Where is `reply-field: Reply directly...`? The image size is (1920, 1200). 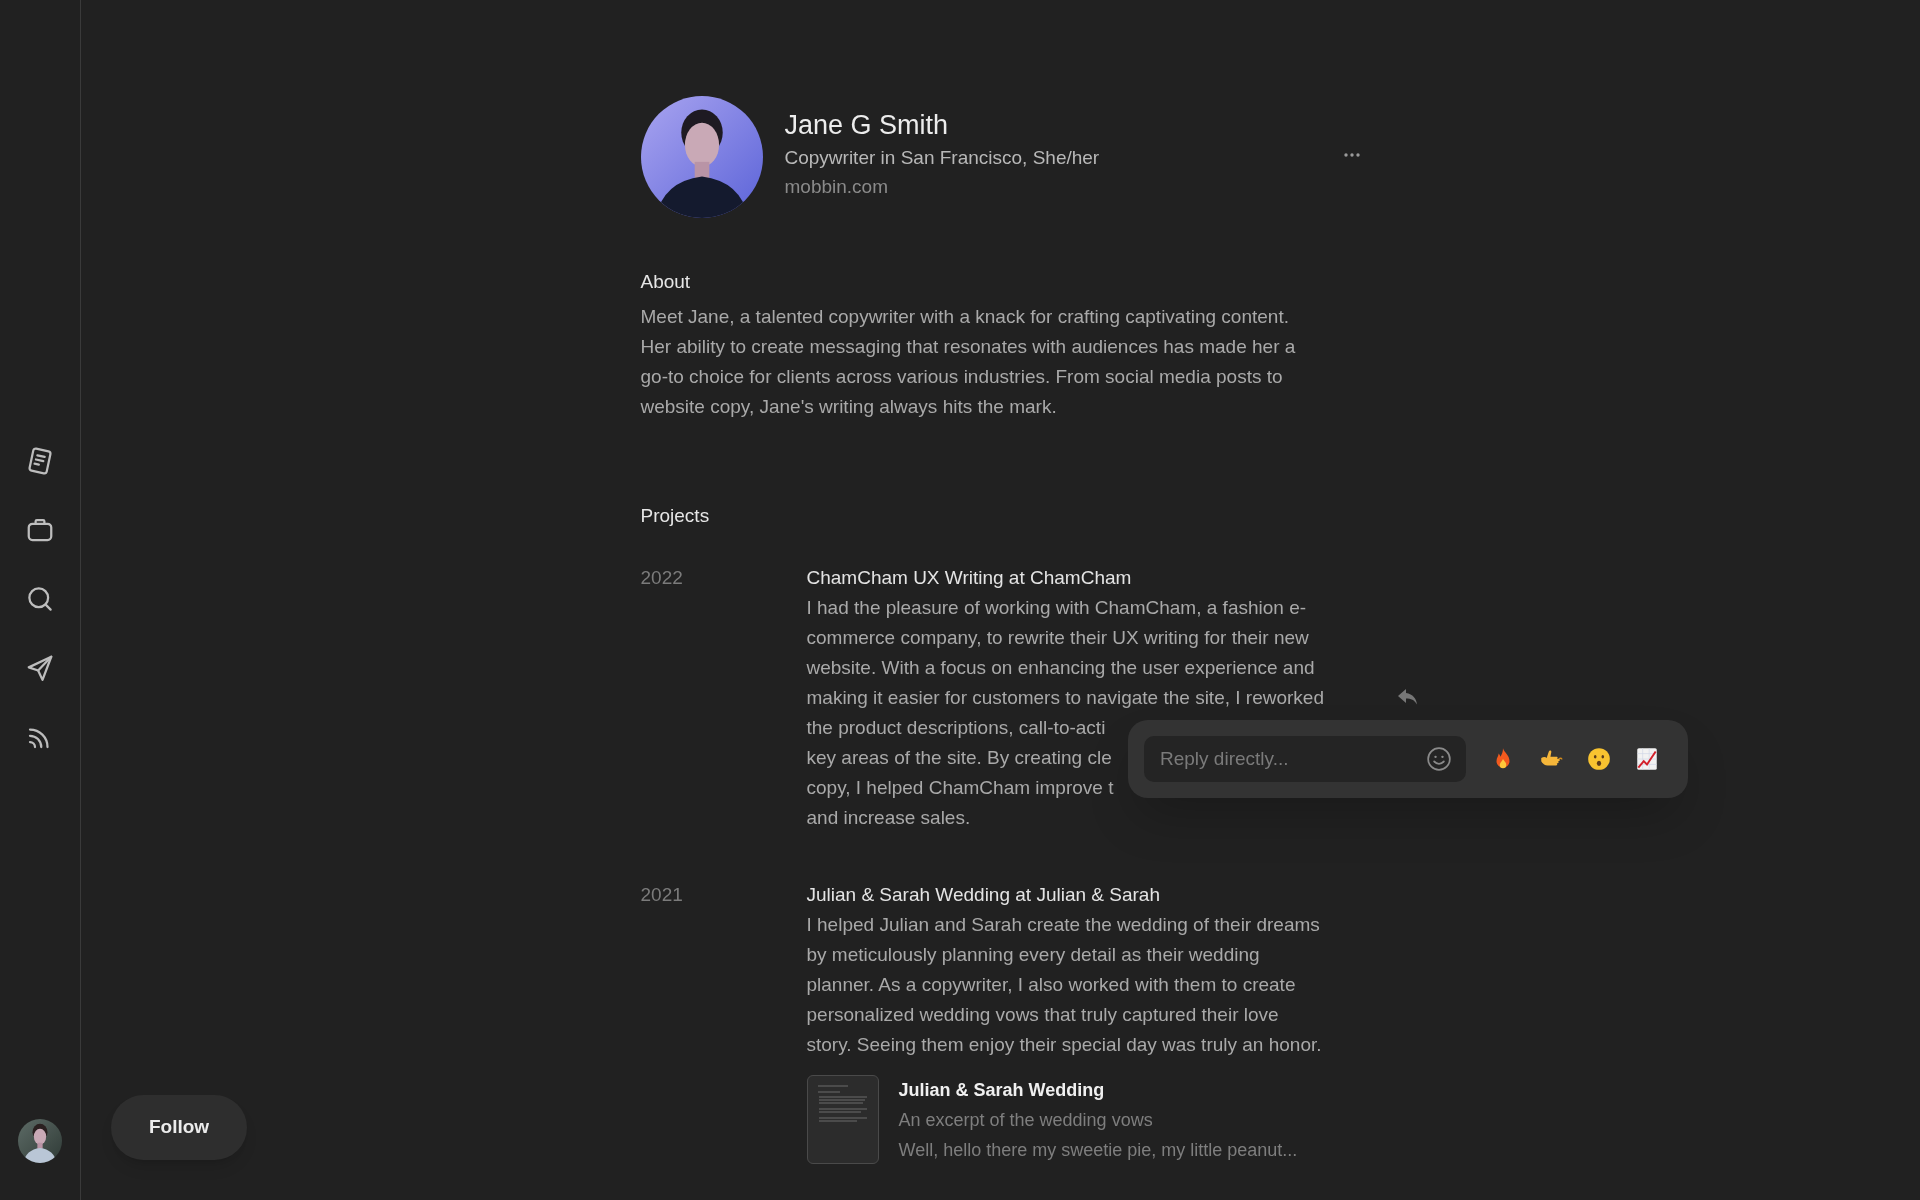 reply-field: Reply directly... is located at coordinates (1305, 759).